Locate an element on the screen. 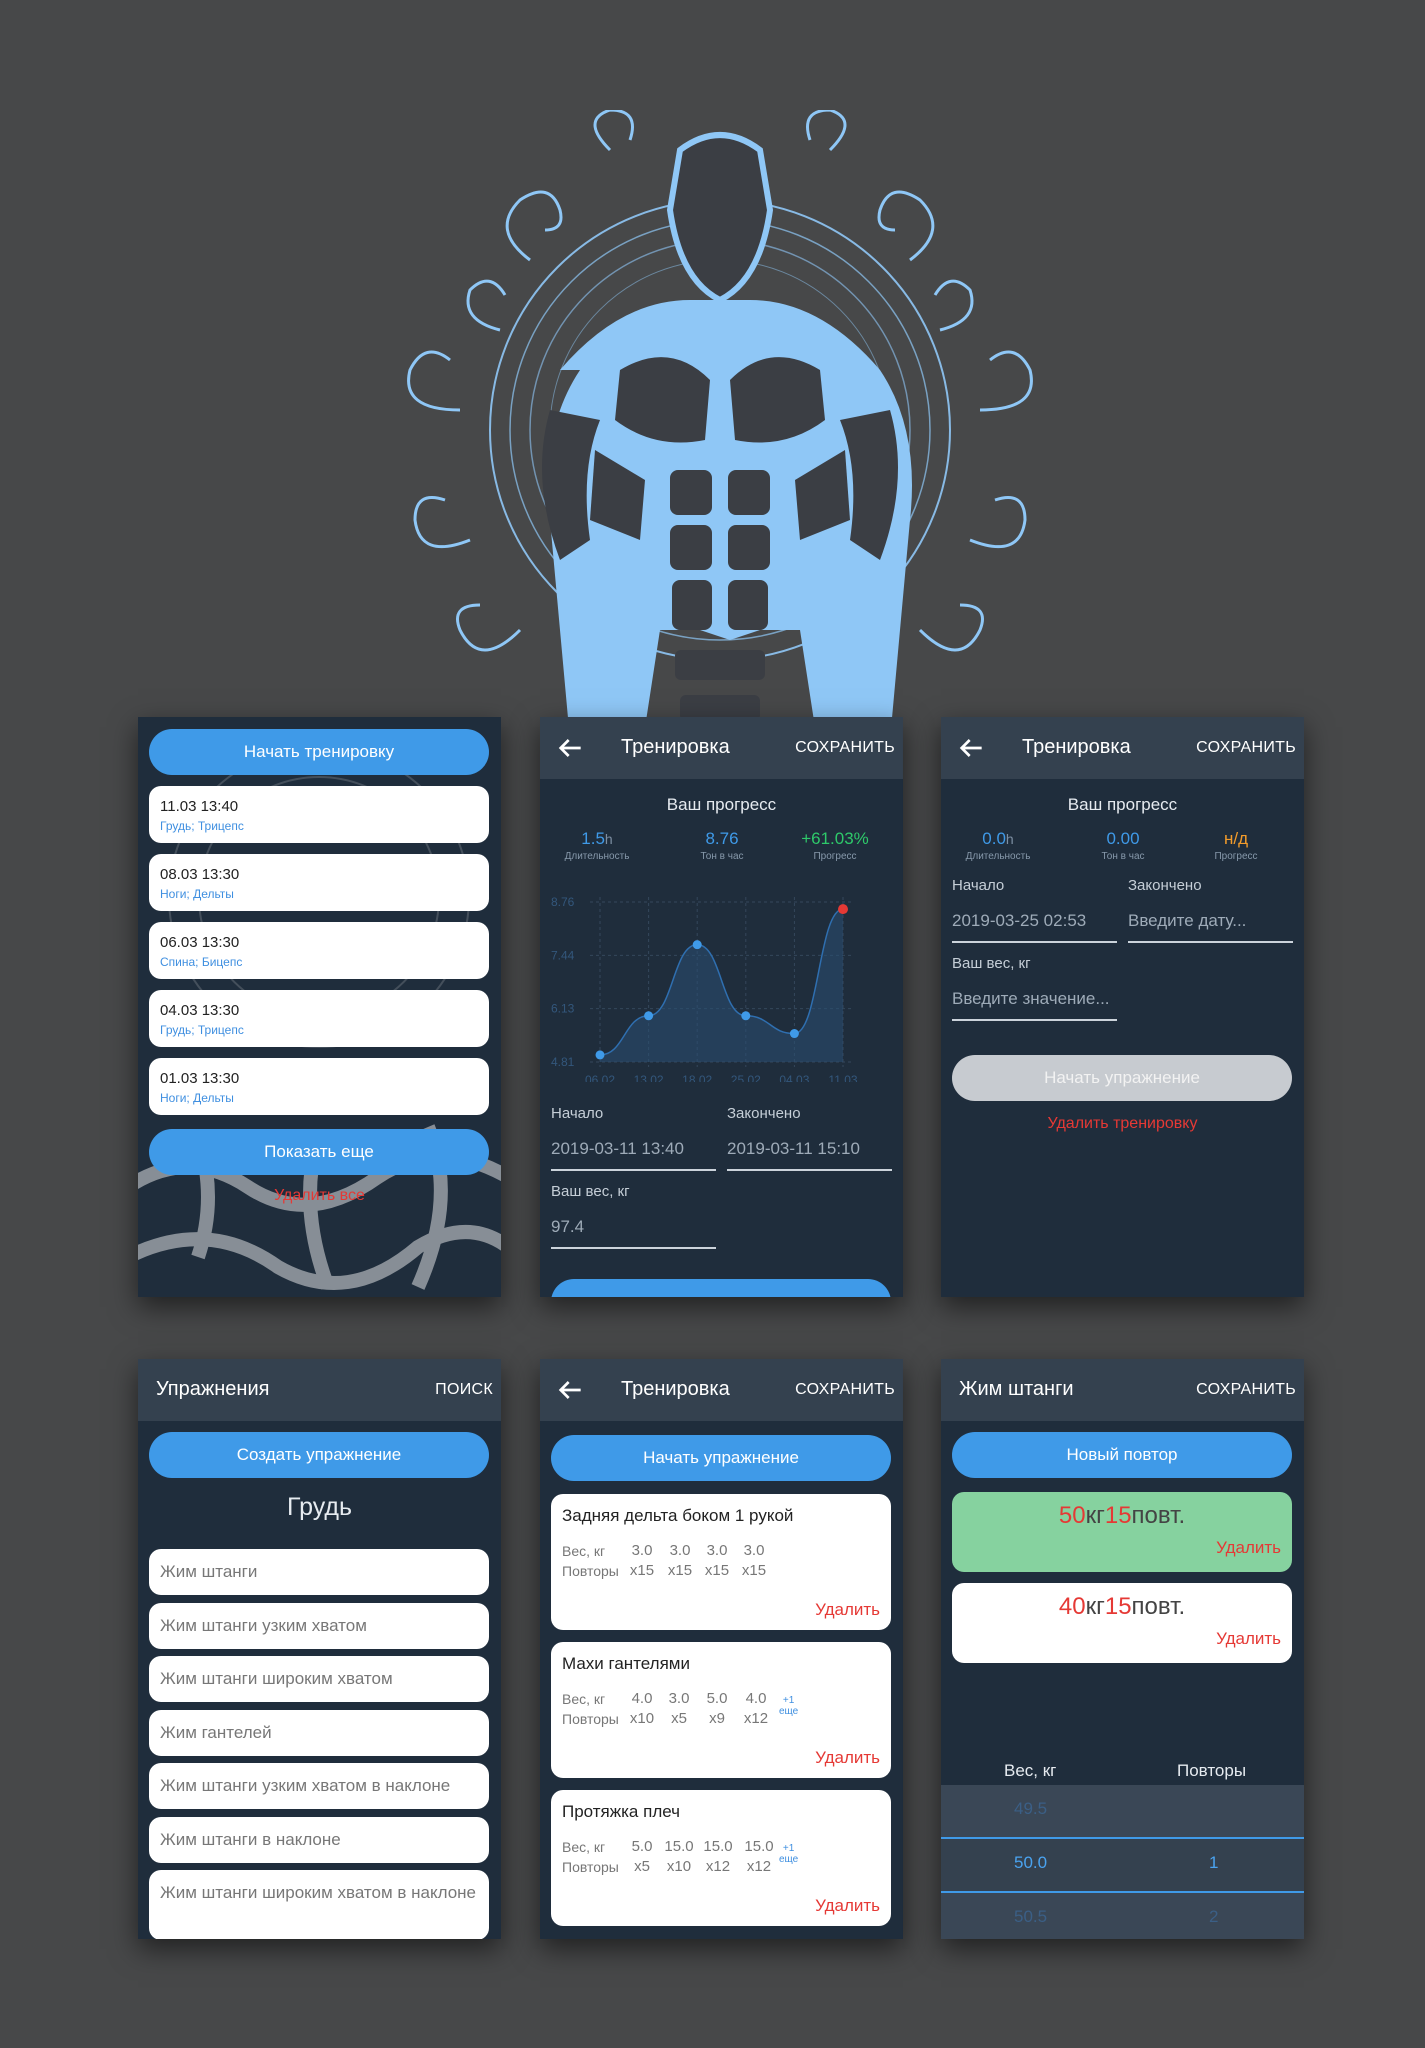  bottom-action-button is located at coordinates (721, 1288).